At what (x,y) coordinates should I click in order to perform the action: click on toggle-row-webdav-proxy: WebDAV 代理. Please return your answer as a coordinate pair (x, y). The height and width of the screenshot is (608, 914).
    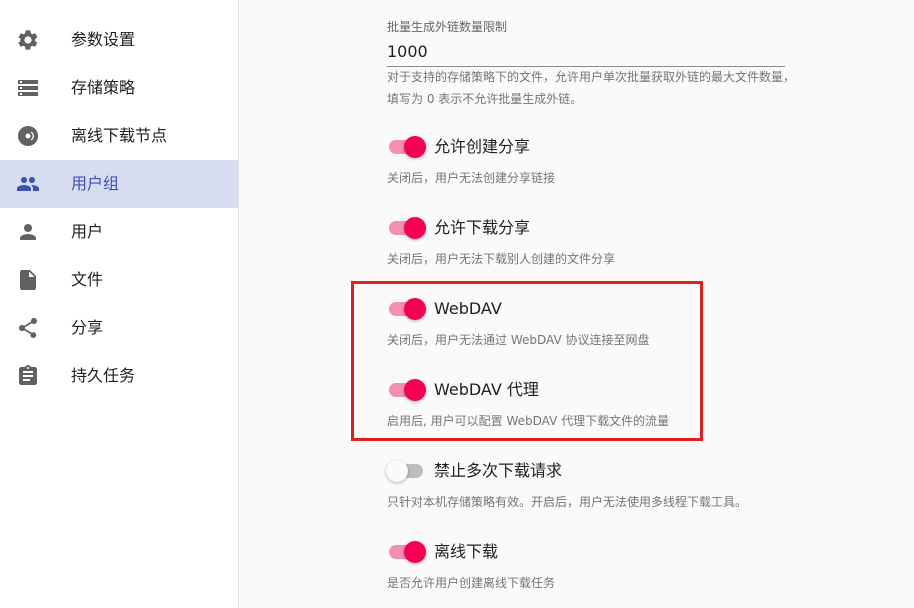
    Looking at the image, I should click on (463, 390).